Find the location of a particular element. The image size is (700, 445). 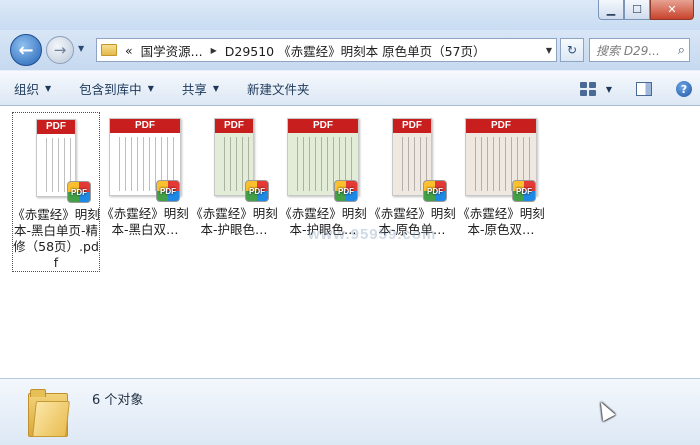

new-folder-button: 新建文件夹 is located at coordinates (278, 88).